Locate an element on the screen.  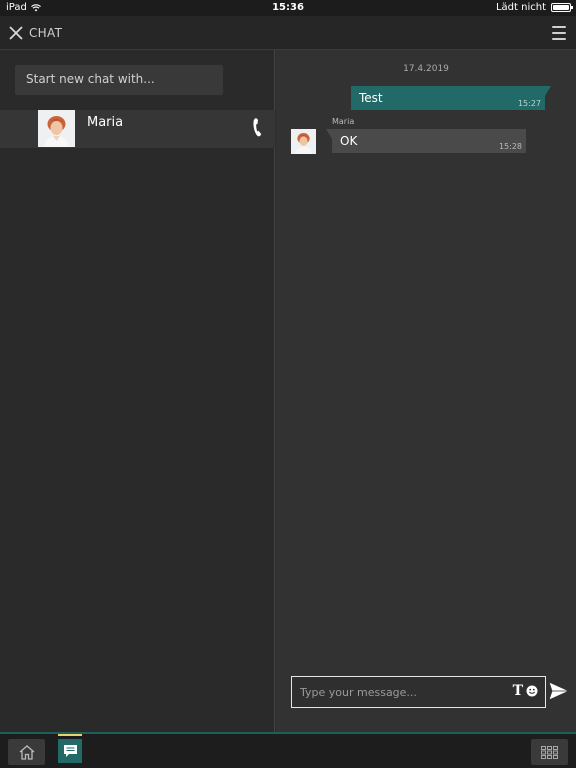
outgoing-message: Test 15:27 is located at coordinates (451, 98).